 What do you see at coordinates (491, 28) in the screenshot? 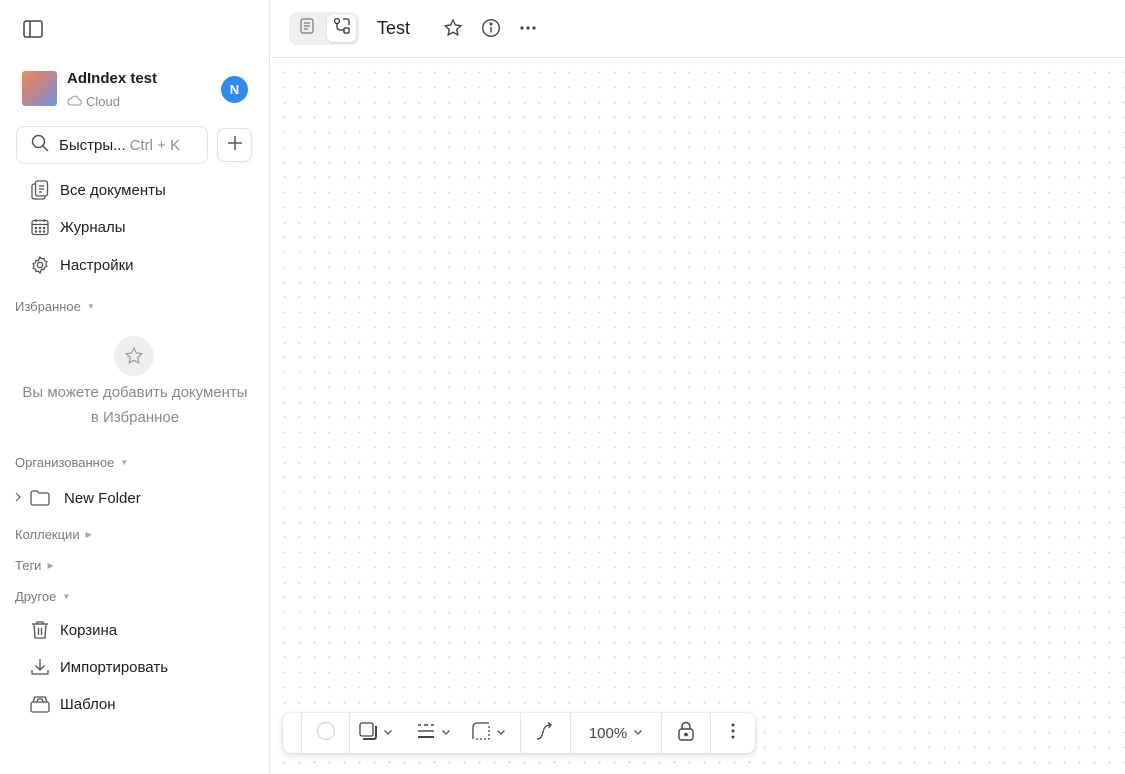
I see `info-icon` at bounding box center [491, 28].